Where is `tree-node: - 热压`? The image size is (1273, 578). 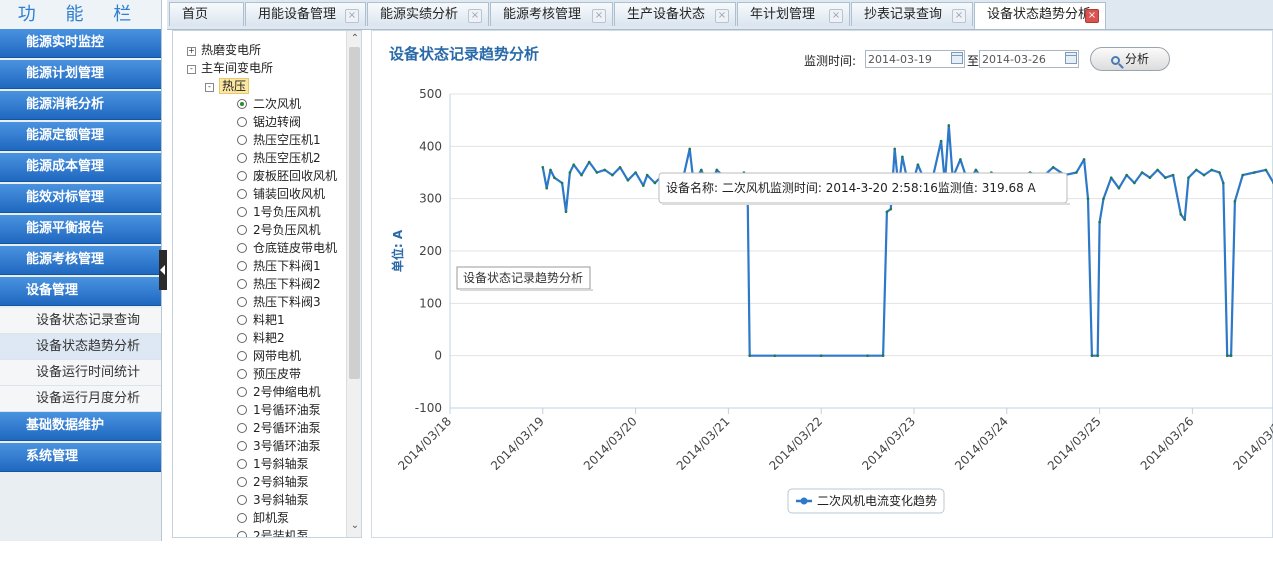
tree-node: - 热压 is located at coordinates (227, 86).